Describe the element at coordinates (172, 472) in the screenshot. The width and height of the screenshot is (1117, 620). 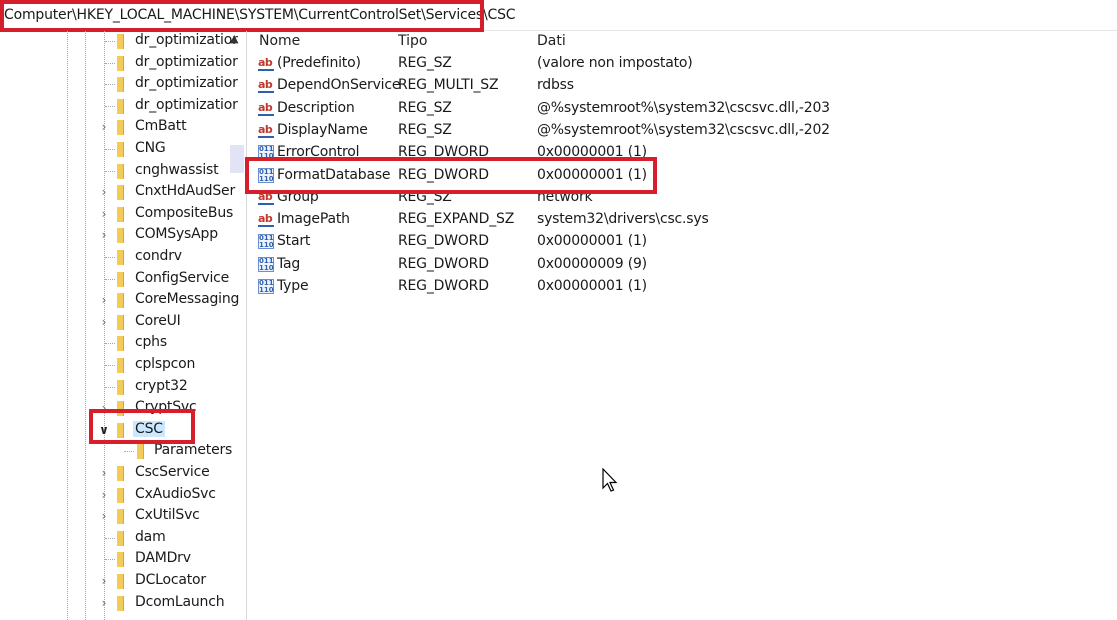
I see `tree-item-label: CscService` at that location.